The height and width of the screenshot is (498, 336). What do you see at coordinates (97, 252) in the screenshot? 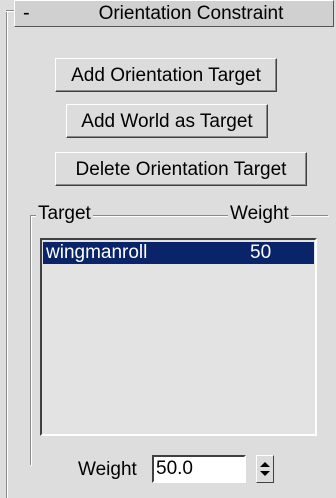
I see `target-name: wingmanroll` at bounding box center [97, 252].